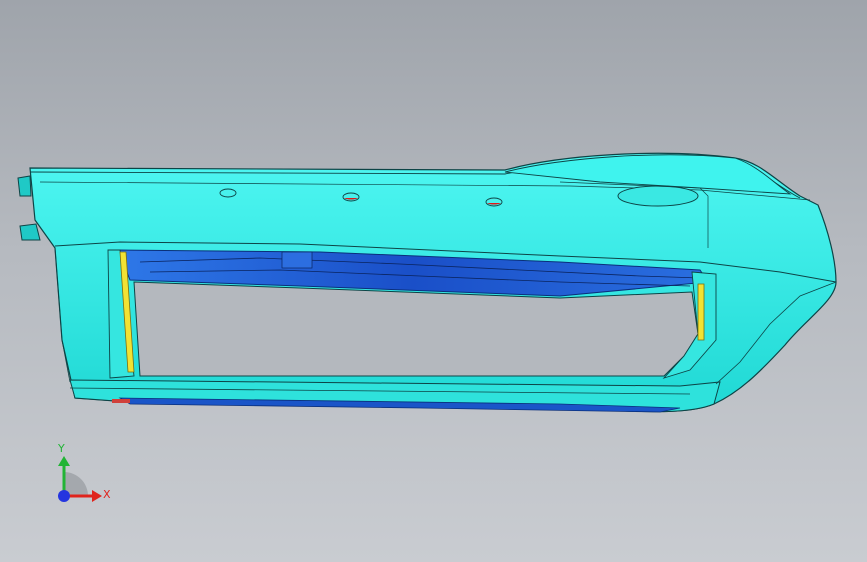 The width and height of the screenshot is (867, 562). What do you see at coordinates (83, 474) in the screenshot?
I see `reference-triad: Y X` at bounding box center [83, 474].